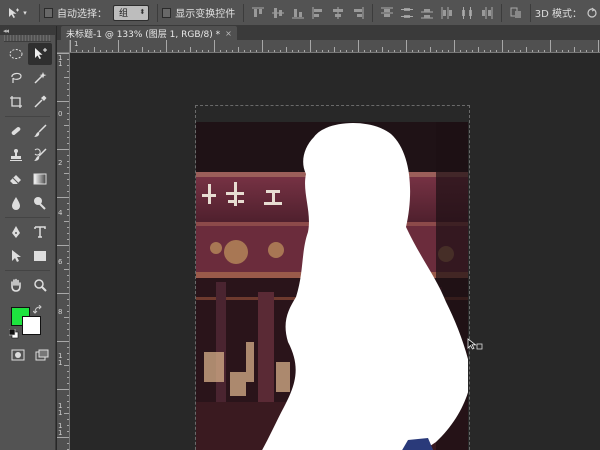  I want to click on close-icon: ×, so click(228, 33).